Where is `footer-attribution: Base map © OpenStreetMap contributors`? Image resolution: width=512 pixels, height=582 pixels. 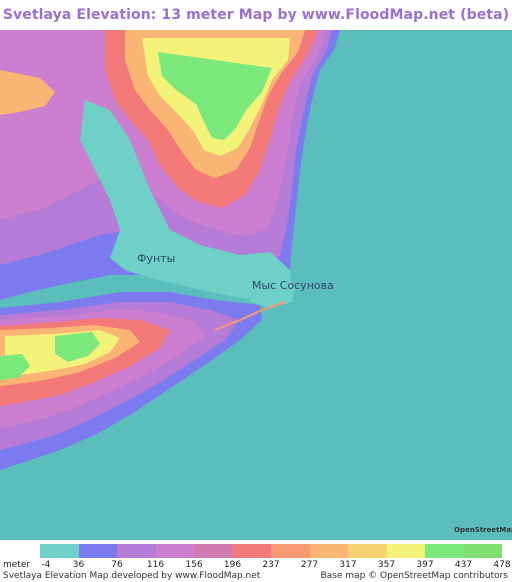 footer-attribution: Base map © OpenStreetMap contributors is located at coordinates (414, 576).